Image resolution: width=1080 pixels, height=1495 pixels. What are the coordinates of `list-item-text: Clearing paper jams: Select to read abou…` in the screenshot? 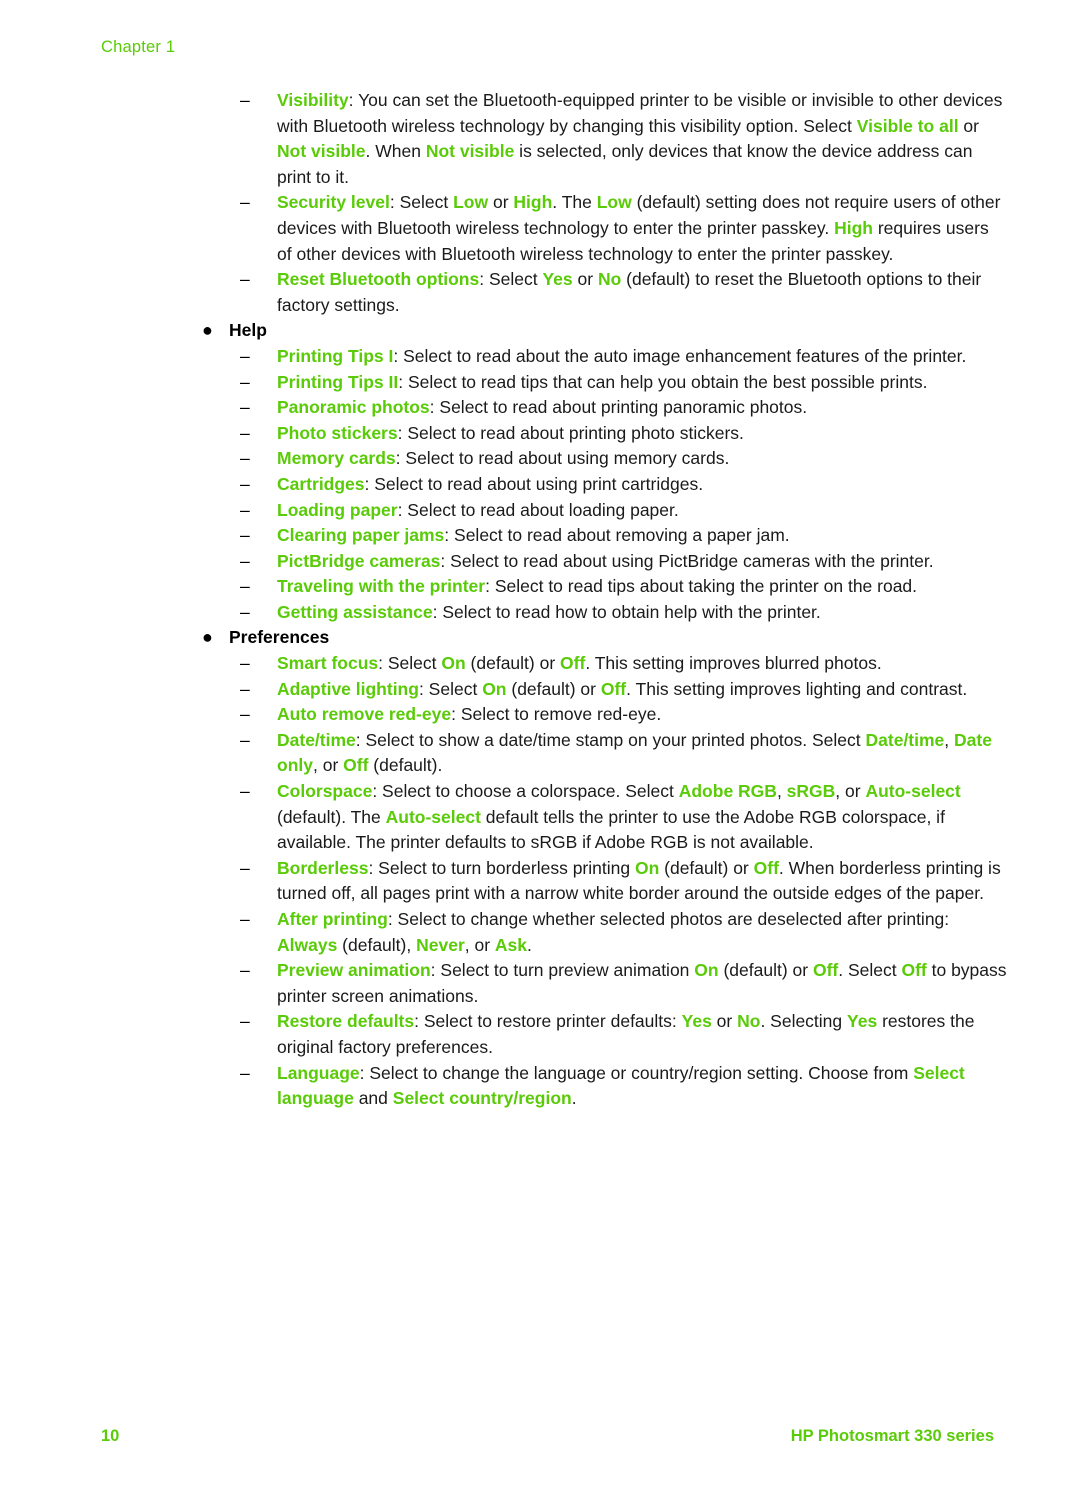 It's located at (533, 535).